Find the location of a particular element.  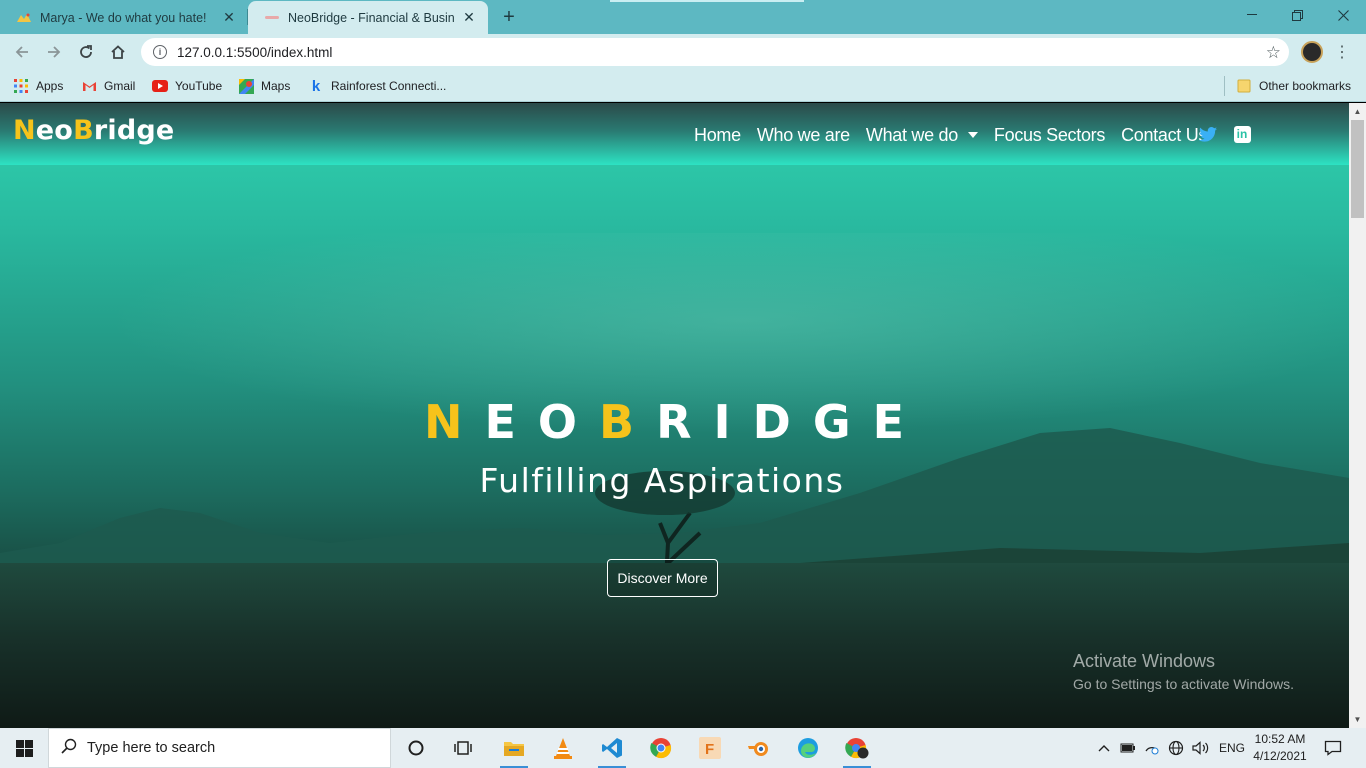

logo-text-eo: eo is located at coordinates (54, 130).